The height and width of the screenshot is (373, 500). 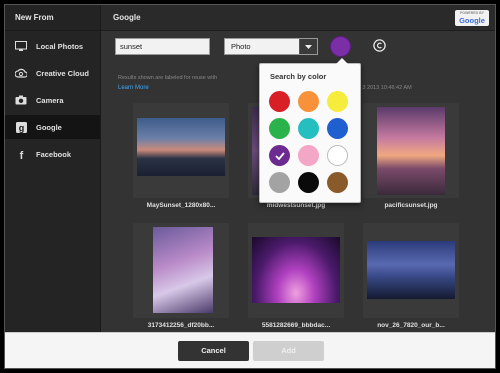 What do you see at coordinates (337, 128) in the screenshot?
I see `color-swatch-blue` at bounding box center [337, 128].